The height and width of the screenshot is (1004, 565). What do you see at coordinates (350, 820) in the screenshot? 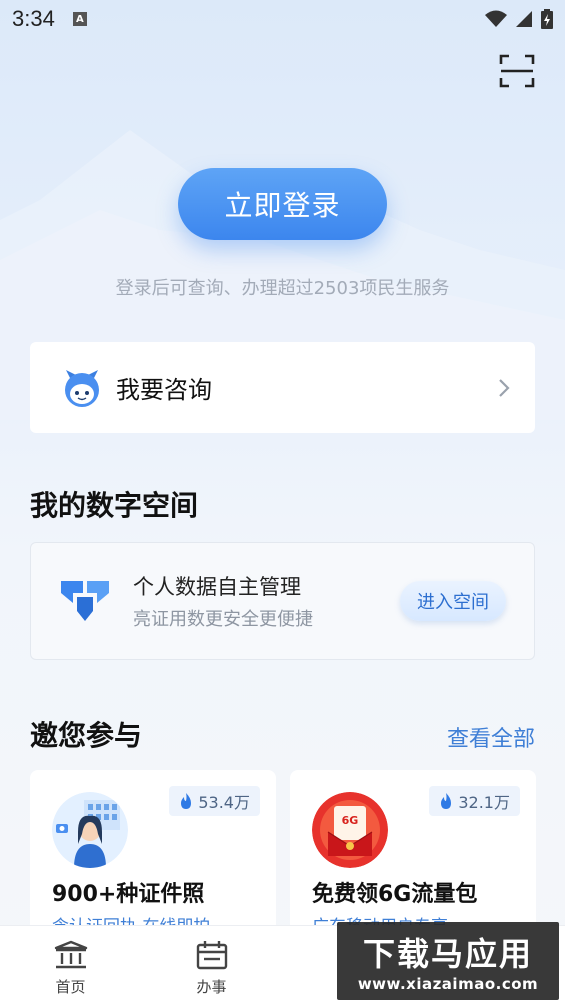
I see `svg-text: 6G` at bounding box center [350, 820].